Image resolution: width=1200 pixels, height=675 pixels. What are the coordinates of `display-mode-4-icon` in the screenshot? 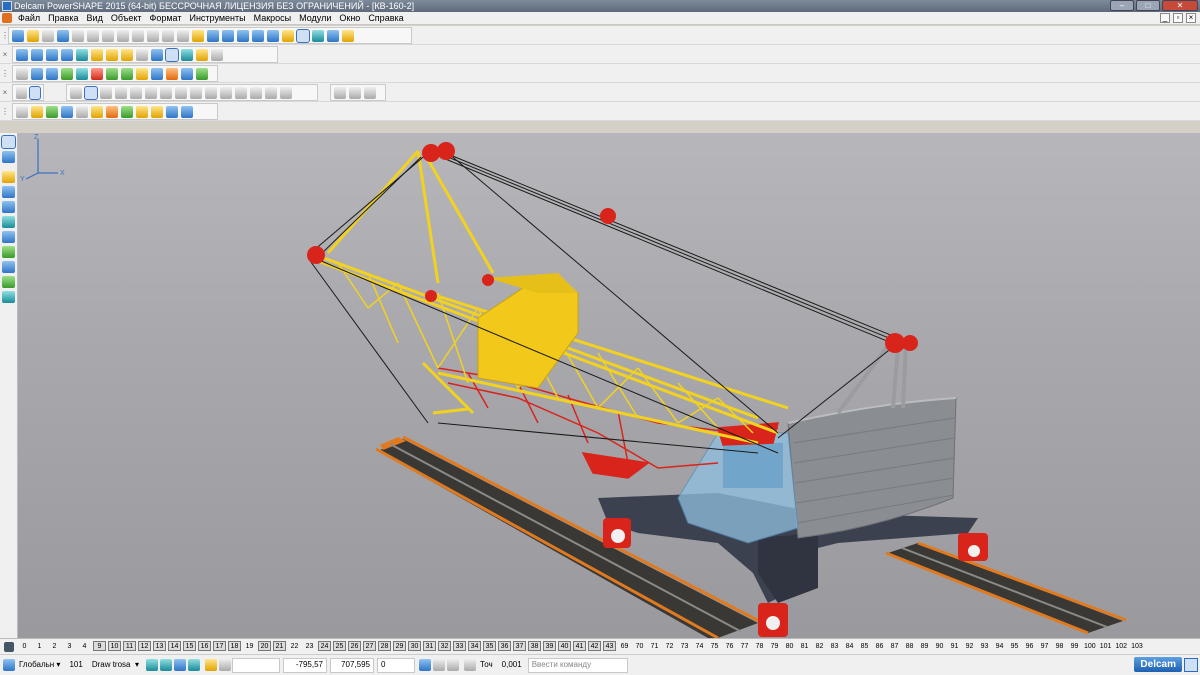 It's located at (121, 92).